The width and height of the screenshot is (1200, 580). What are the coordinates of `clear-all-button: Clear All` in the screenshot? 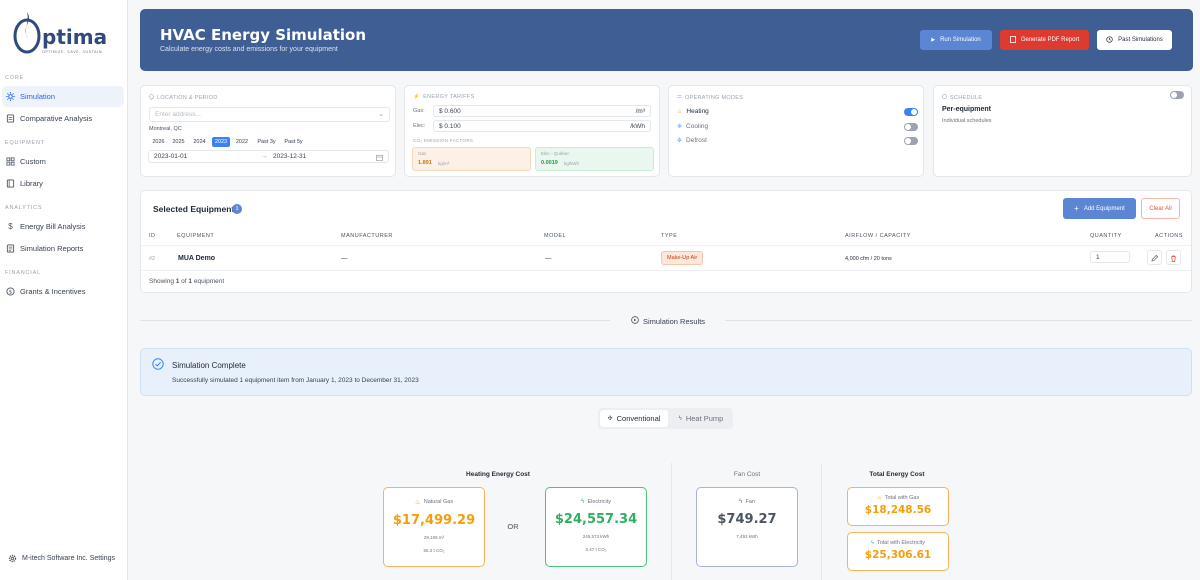 It's located at (1160, 208).